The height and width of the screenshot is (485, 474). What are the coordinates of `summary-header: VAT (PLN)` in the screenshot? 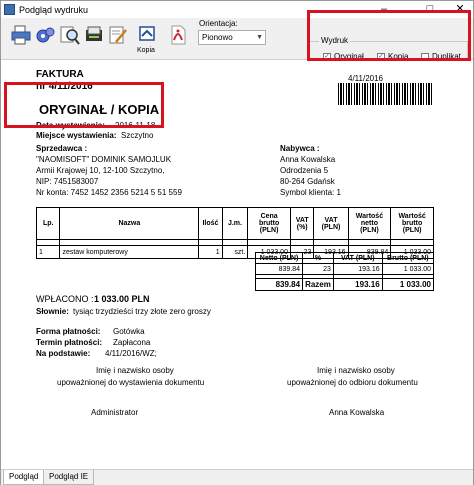 It's located at (357, 258).